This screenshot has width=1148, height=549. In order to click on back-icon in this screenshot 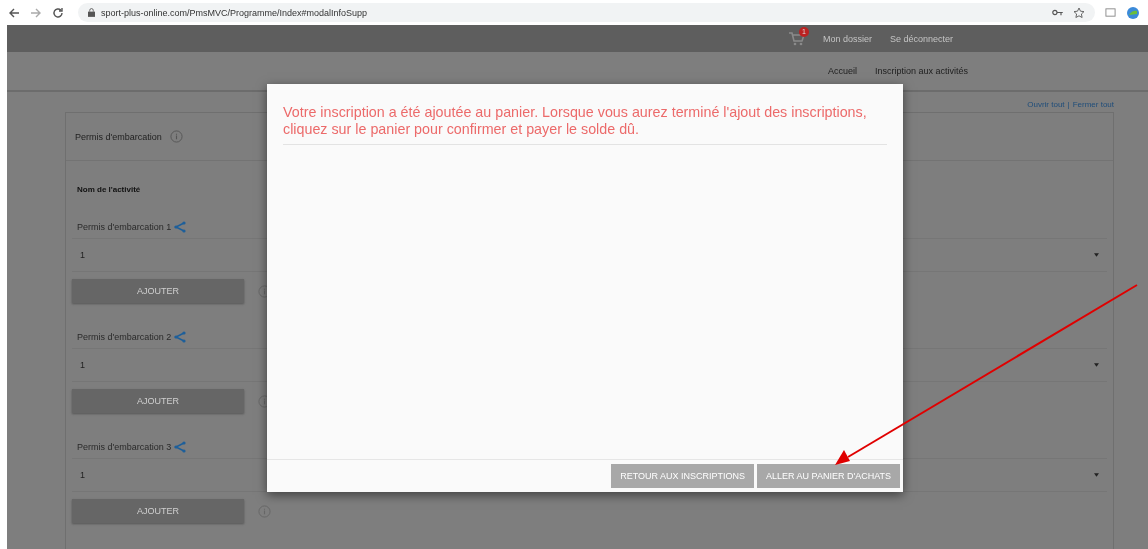, I will do `click(14, 12)`.